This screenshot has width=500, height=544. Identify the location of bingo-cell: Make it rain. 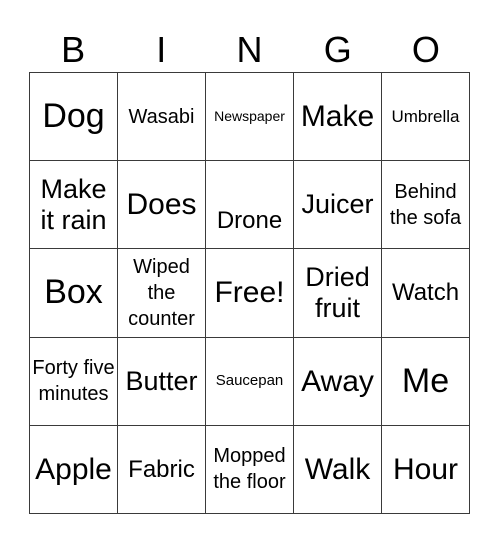
(74, 205).